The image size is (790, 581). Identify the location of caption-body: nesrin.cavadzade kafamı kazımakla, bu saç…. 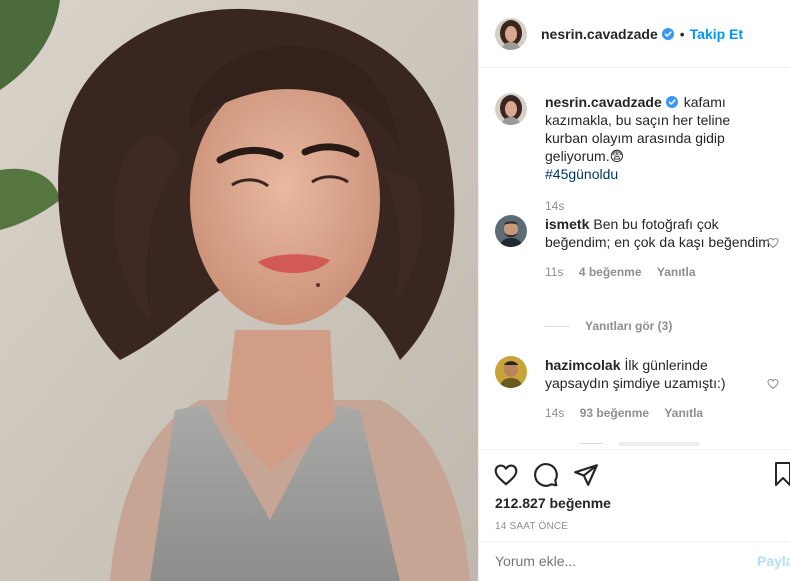
(660, 138).